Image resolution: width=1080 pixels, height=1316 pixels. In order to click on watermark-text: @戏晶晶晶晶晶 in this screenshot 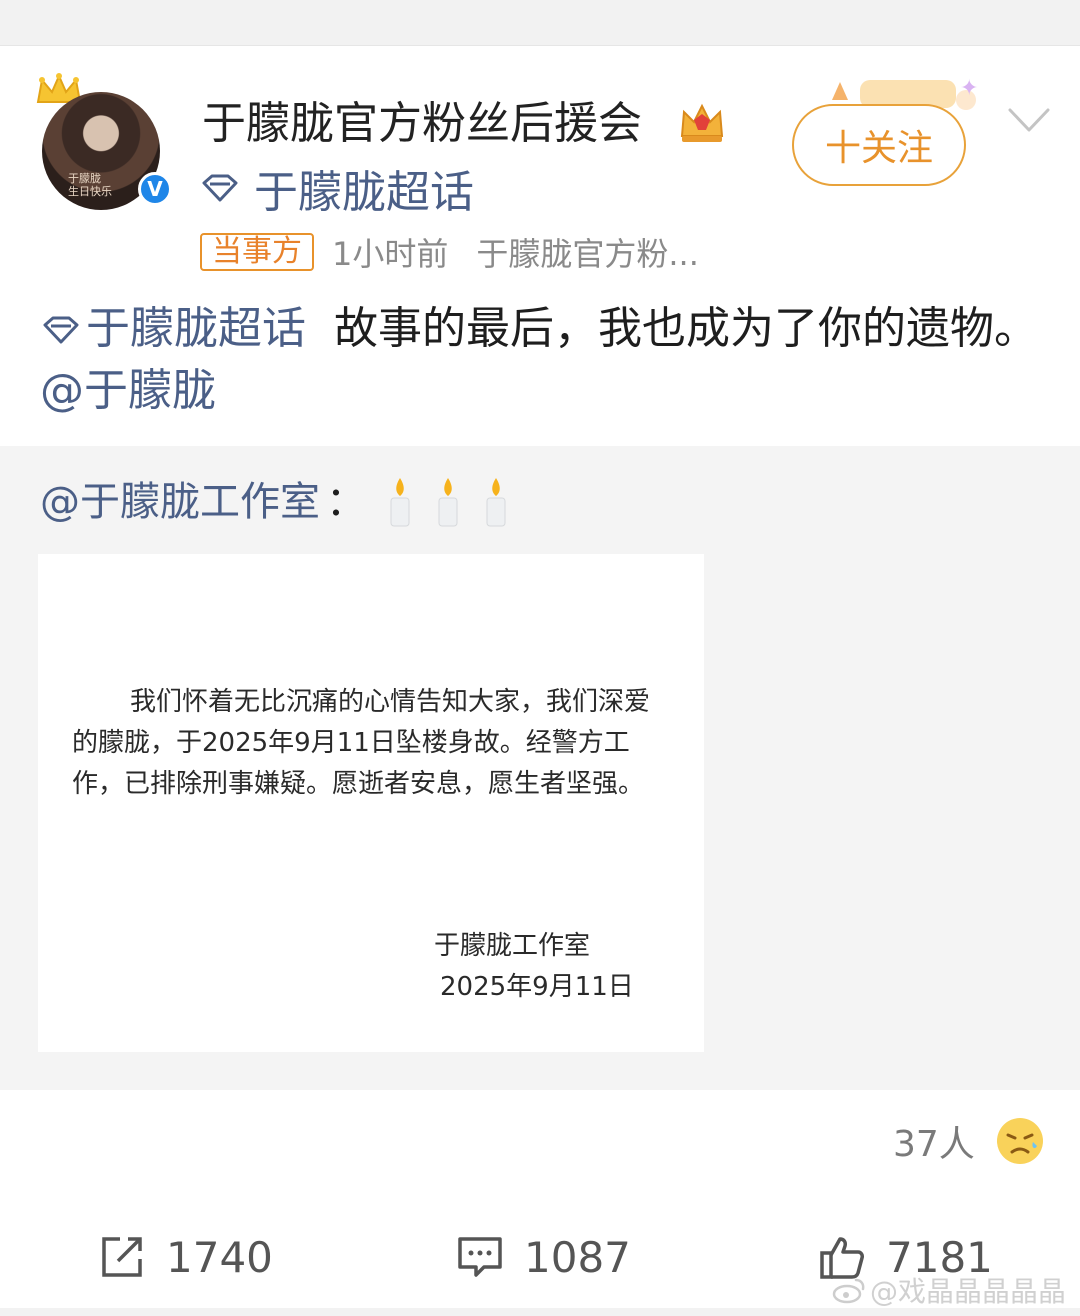, I will do `click(968, 1291)`.